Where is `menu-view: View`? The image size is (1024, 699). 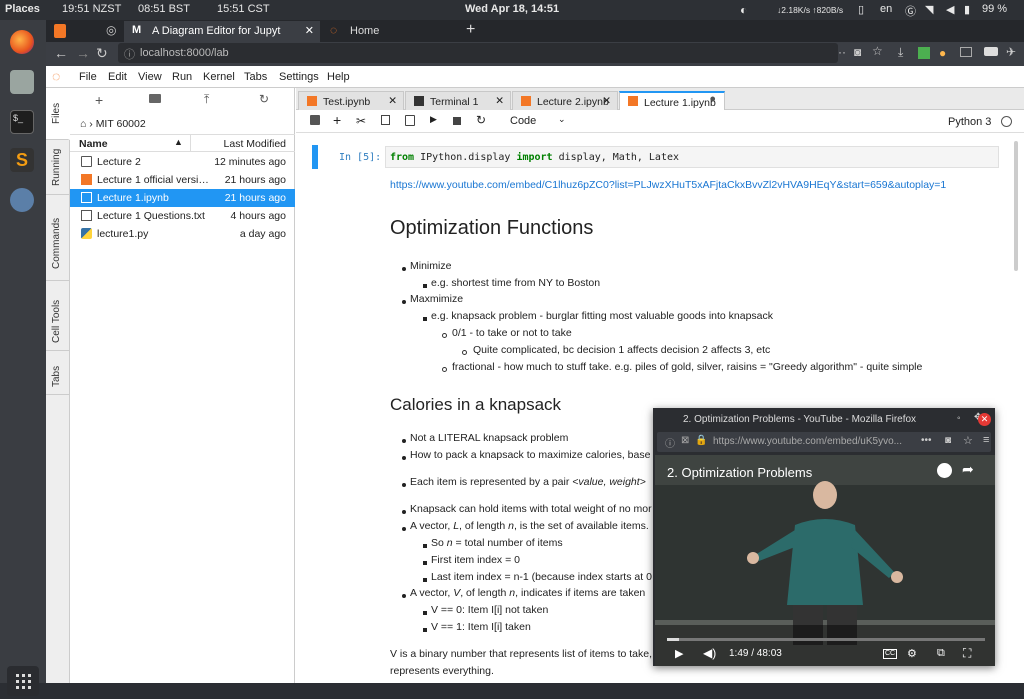 menu-view: View is located at coordinates (150, 77).